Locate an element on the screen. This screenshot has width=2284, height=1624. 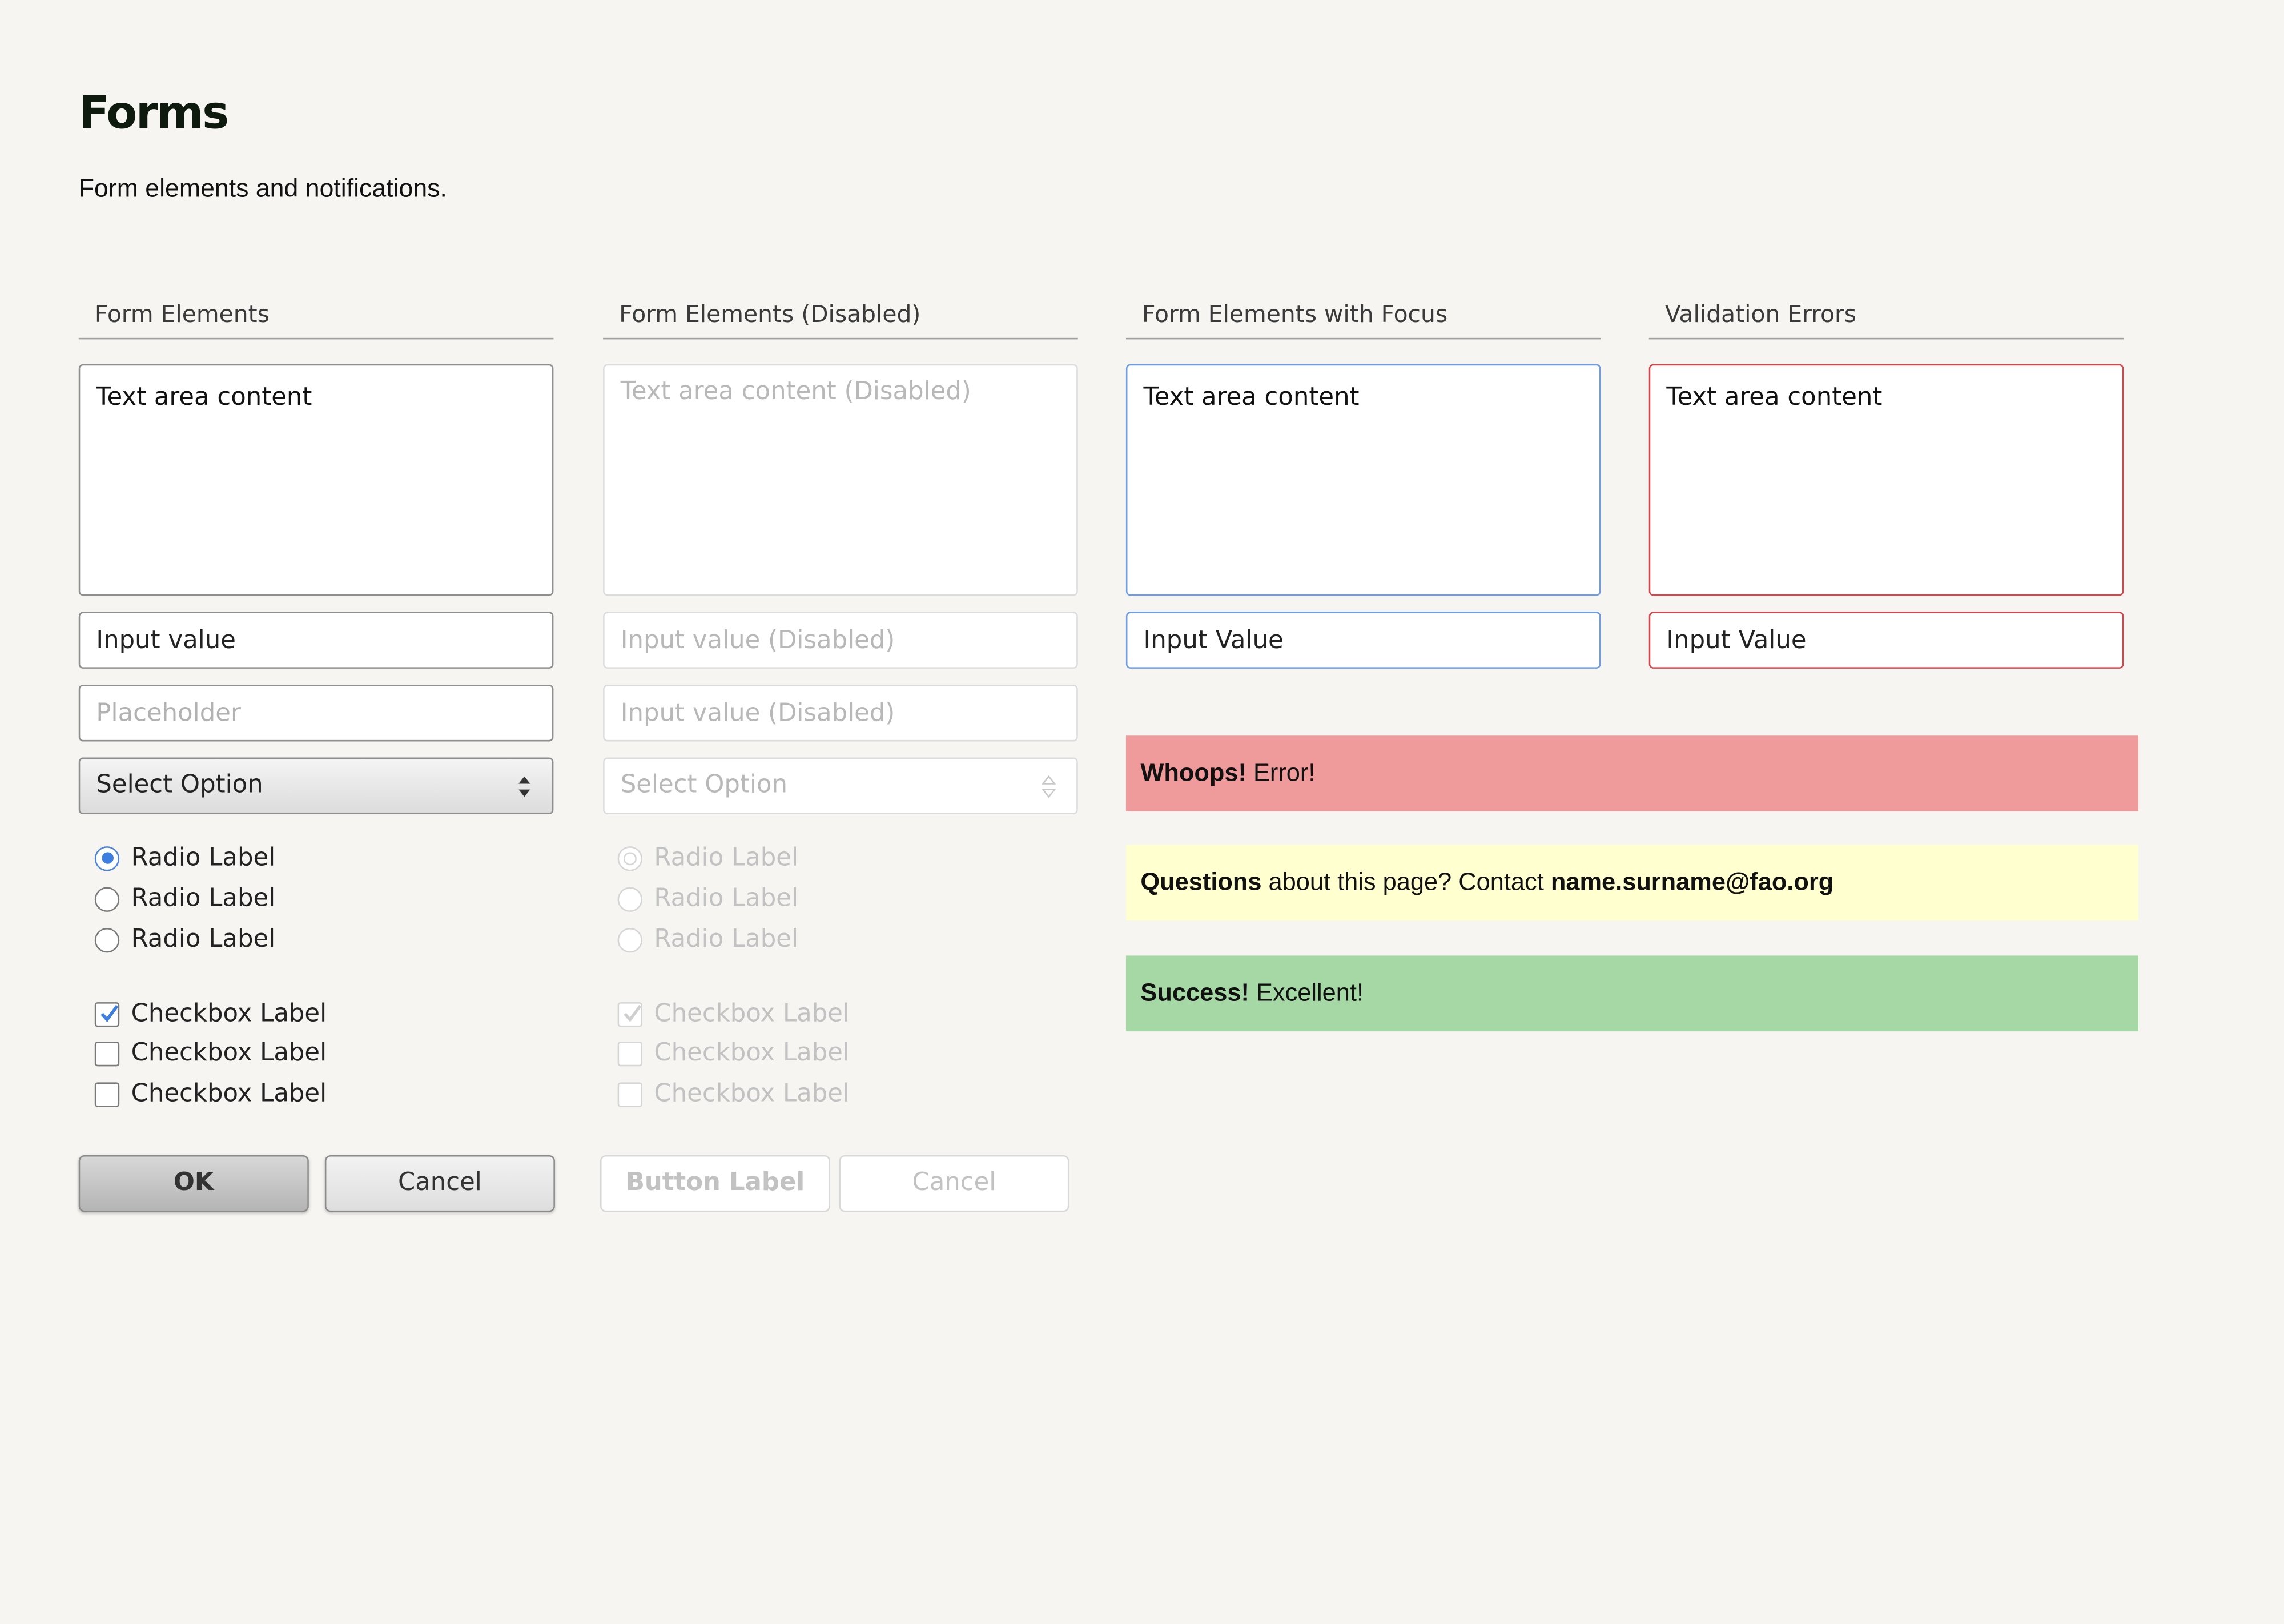
cancel-button: Cancel is located at coordinates (439, 1183).